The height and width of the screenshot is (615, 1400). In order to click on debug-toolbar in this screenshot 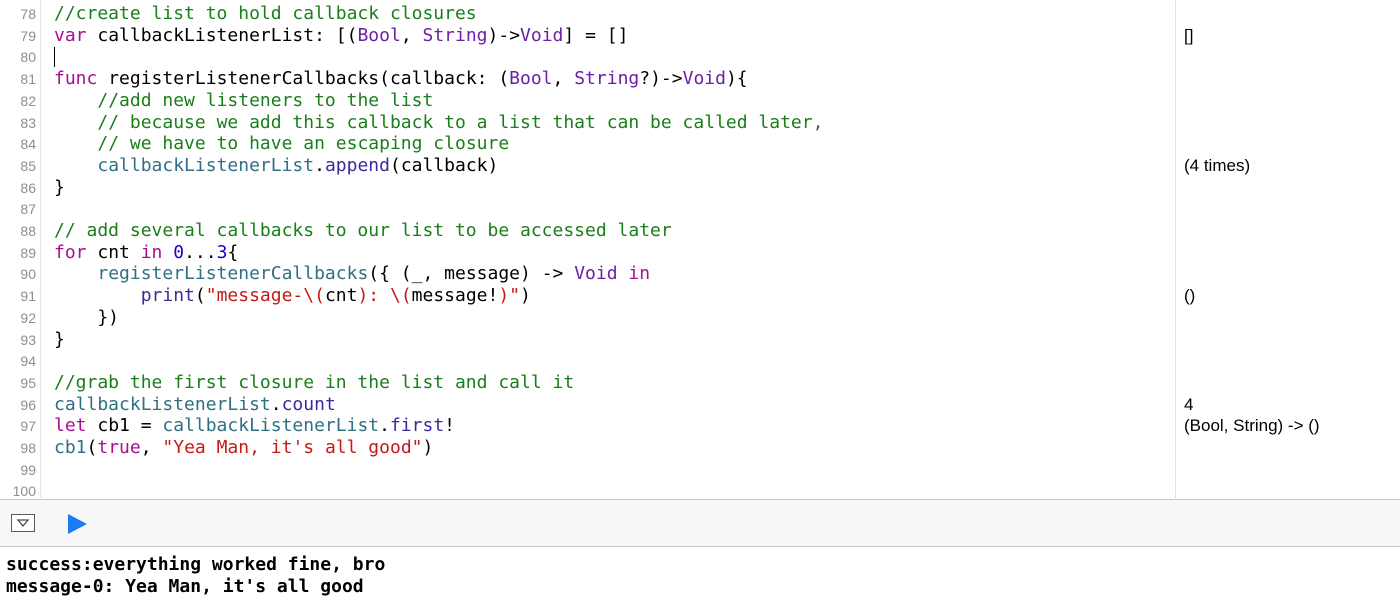, I will do `click(700, 523)`.